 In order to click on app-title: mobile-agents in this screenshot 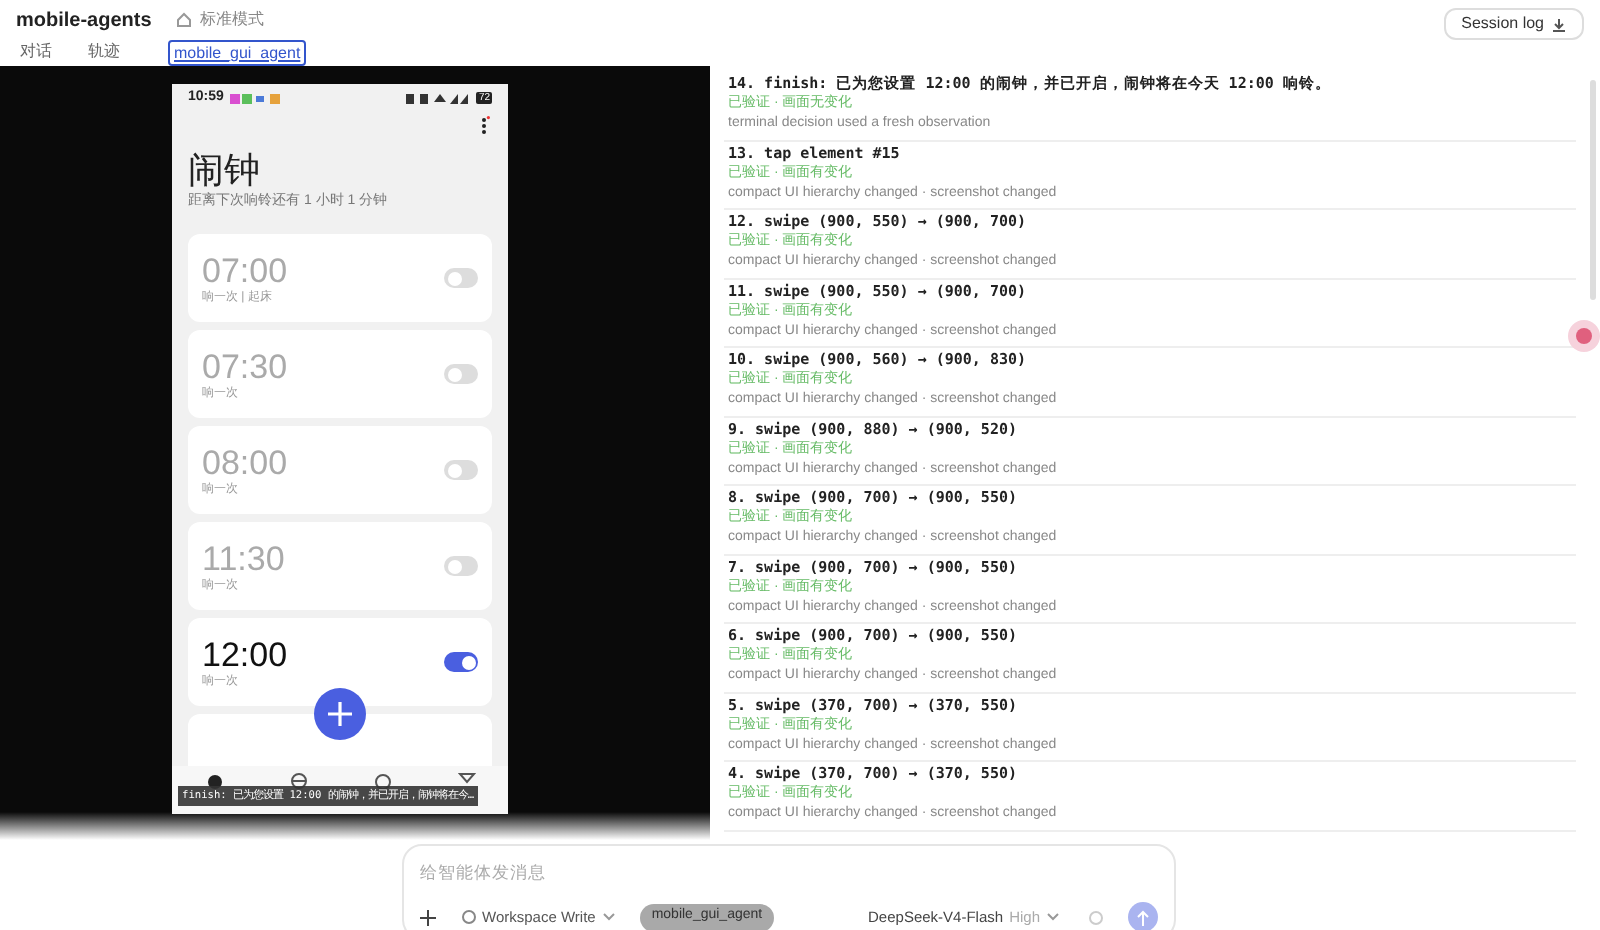, I will do `click(84, 21)`.